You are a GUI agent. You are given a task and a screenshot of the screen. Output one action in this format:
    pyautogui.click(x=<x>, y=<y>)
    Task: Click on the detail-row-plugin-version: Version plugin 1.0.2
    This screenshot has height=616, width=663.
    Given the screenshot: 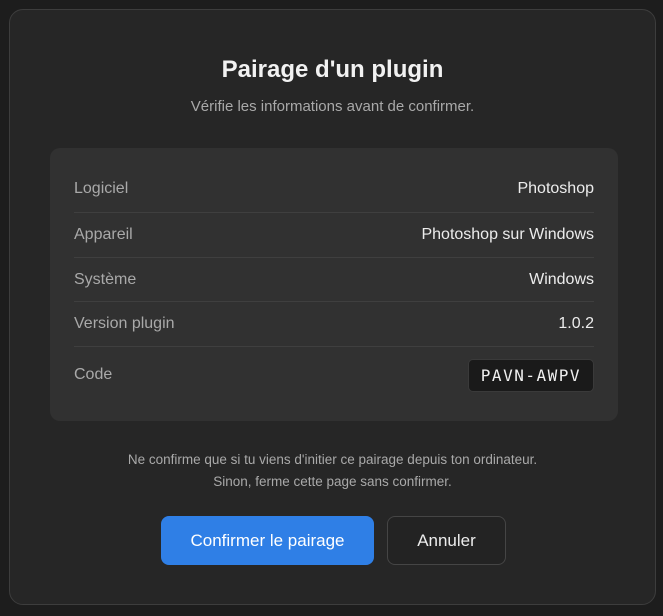 What is the action you would take?
    pyautogui.click(x=334, y=324)
    